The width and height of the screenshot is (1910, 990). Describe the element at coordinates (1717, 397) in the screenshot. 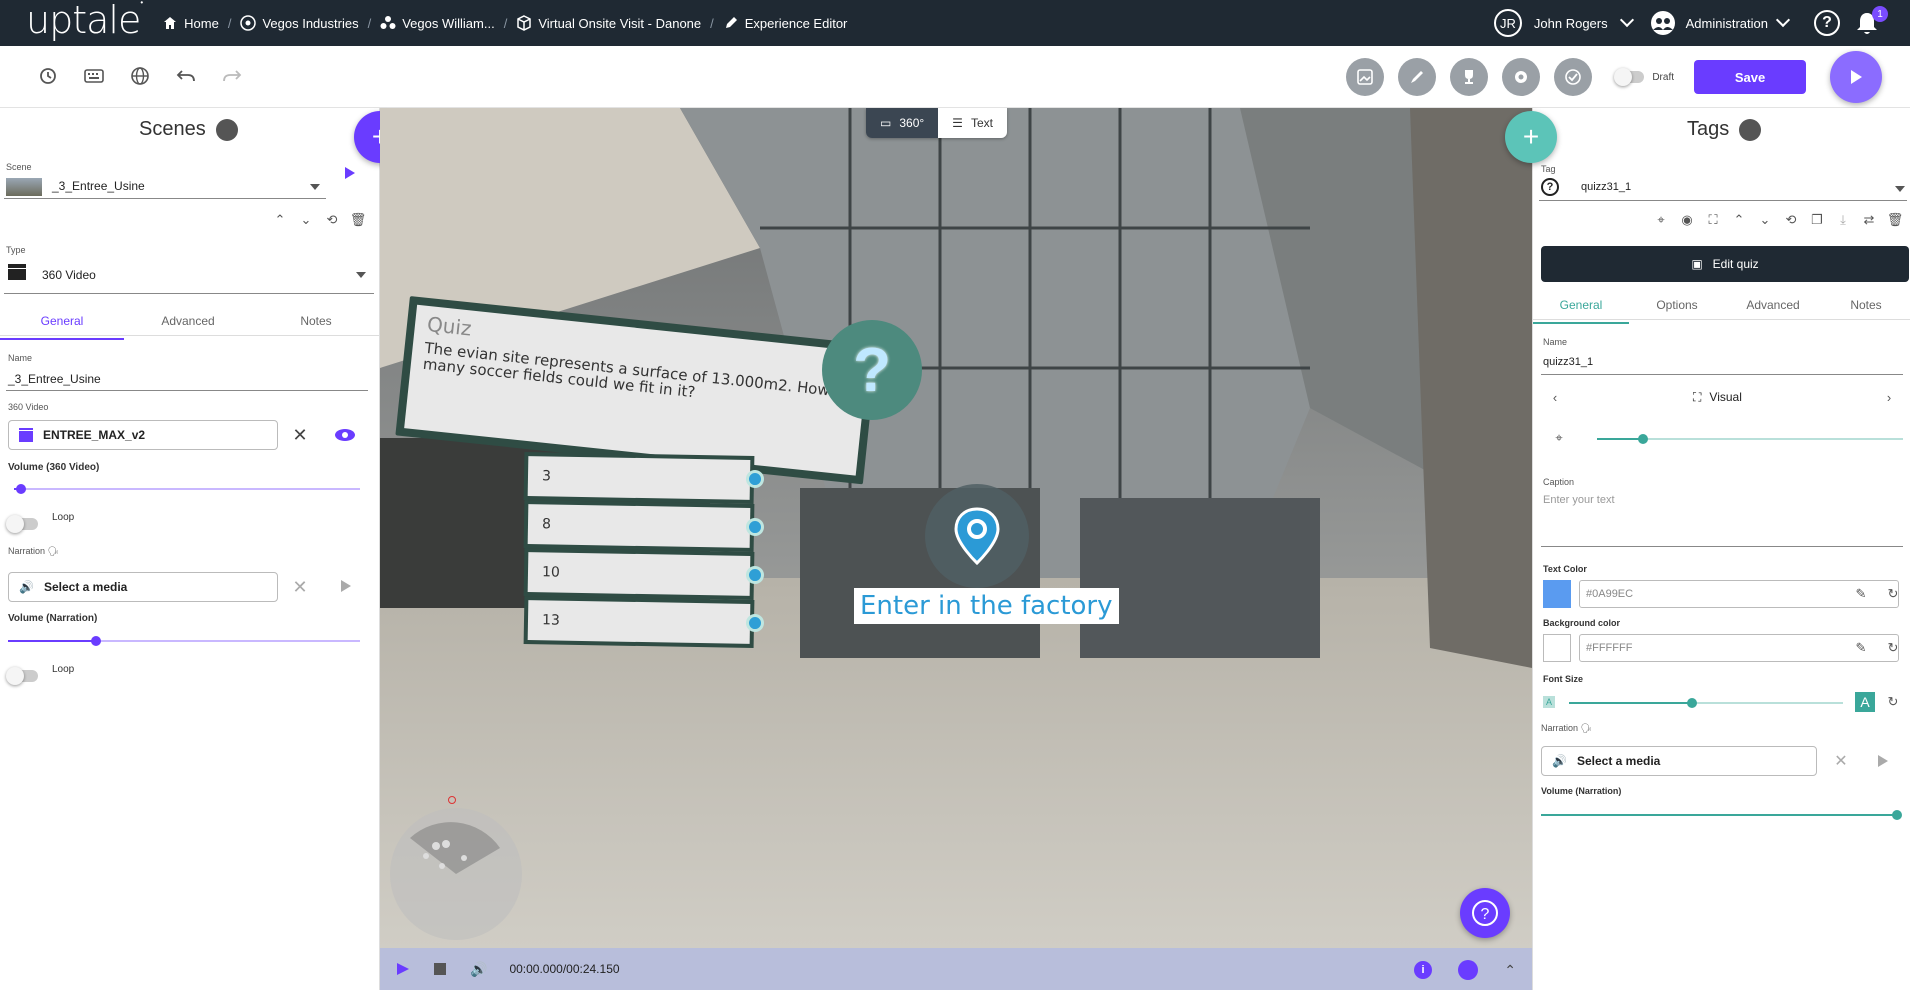

I see `visual-selector: ⛶ Visual` at that location.